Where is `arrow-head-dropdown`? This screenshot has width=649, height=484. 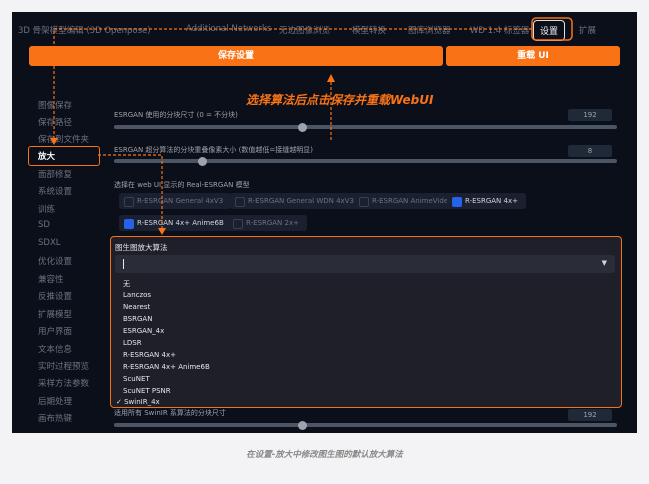 arrow-head-dropdown is located at coordinates (162, 231).